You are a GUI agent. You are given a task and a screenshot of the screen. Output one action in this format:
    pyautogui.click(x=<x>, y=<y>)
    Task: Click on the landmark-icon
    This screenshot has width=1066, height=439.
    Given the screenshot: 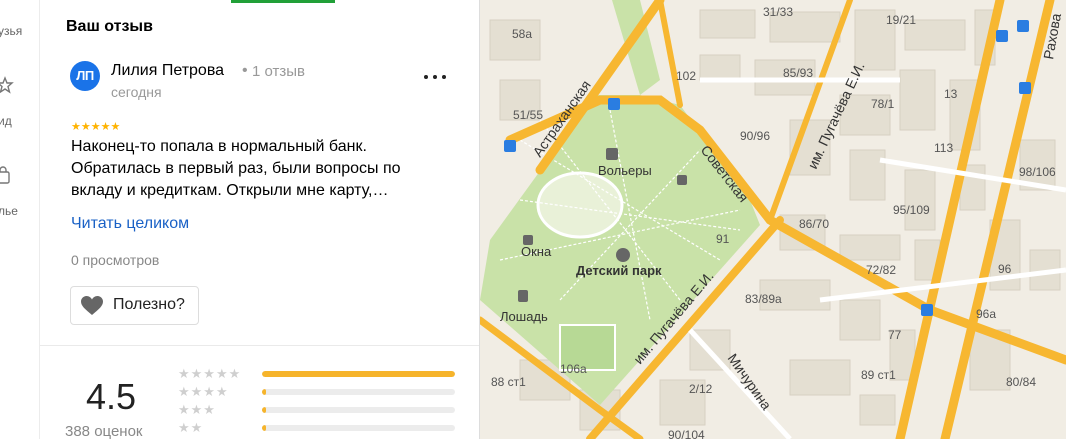 What is the action you would take?
    pyautogui.click(x=682, y=180)
    